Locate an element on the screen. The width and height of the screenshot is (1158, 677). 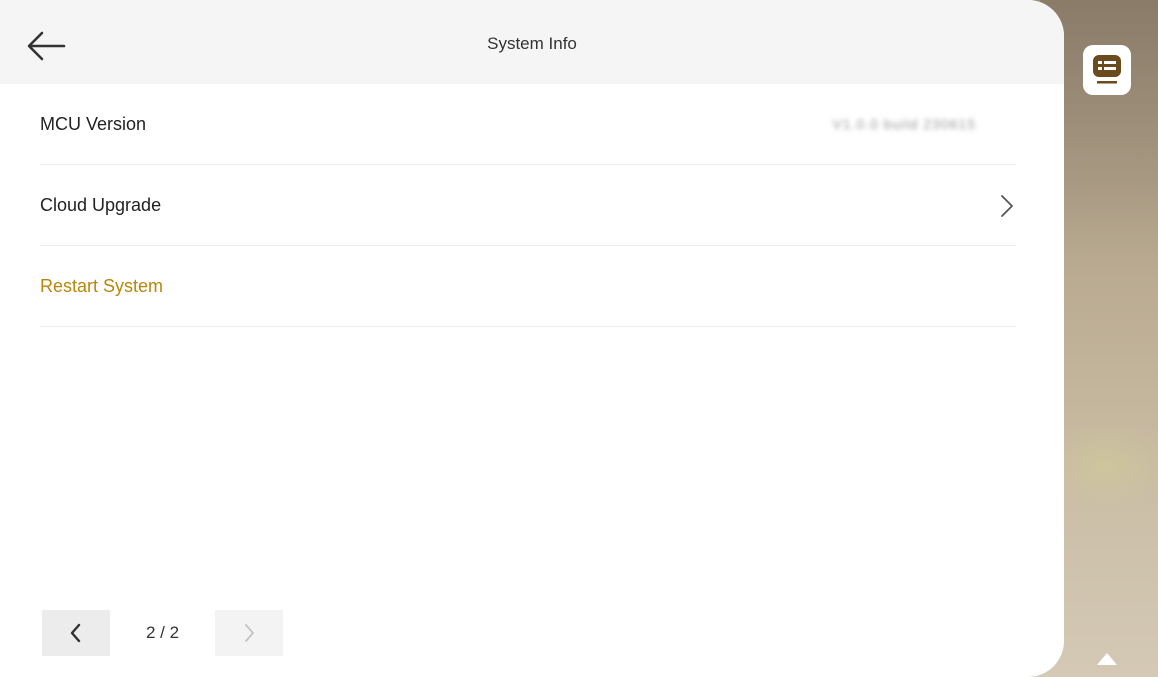
cloud-upgrade-row: Cloud Upgrade is located at coordinates (528, 205).